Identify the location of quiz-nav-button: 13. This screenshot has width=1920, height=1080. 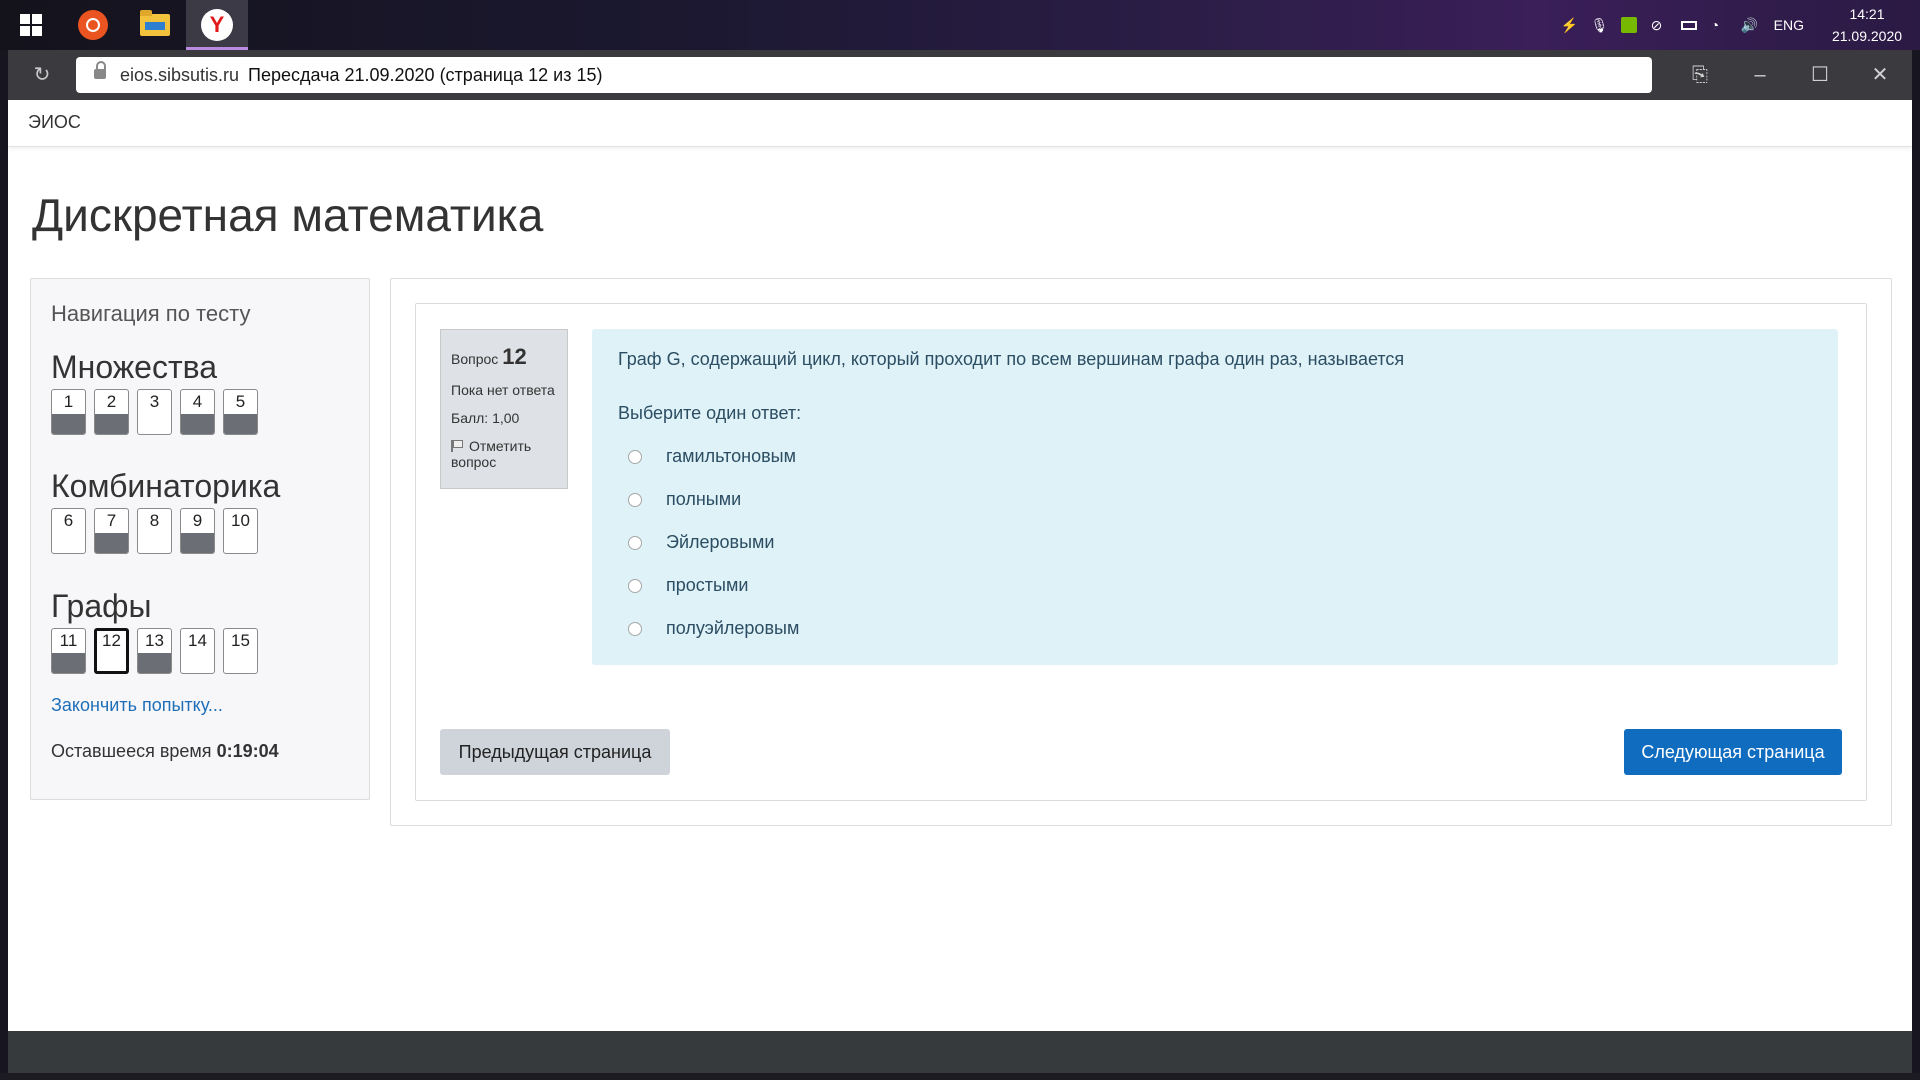
(154, 651).